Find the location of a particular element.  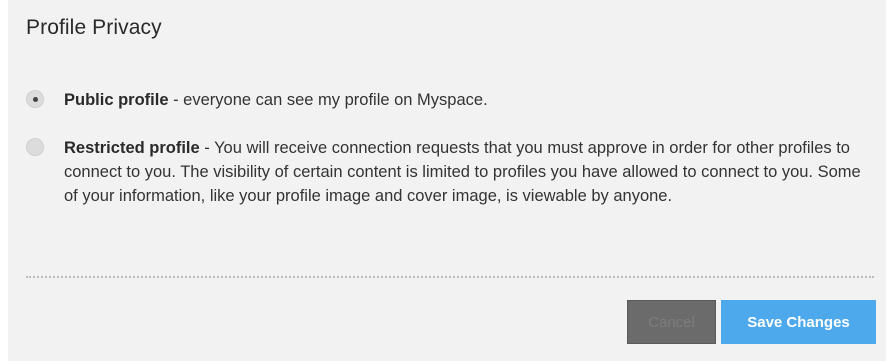

public-profile-label: Public profile is located at coordinates (116, 100).